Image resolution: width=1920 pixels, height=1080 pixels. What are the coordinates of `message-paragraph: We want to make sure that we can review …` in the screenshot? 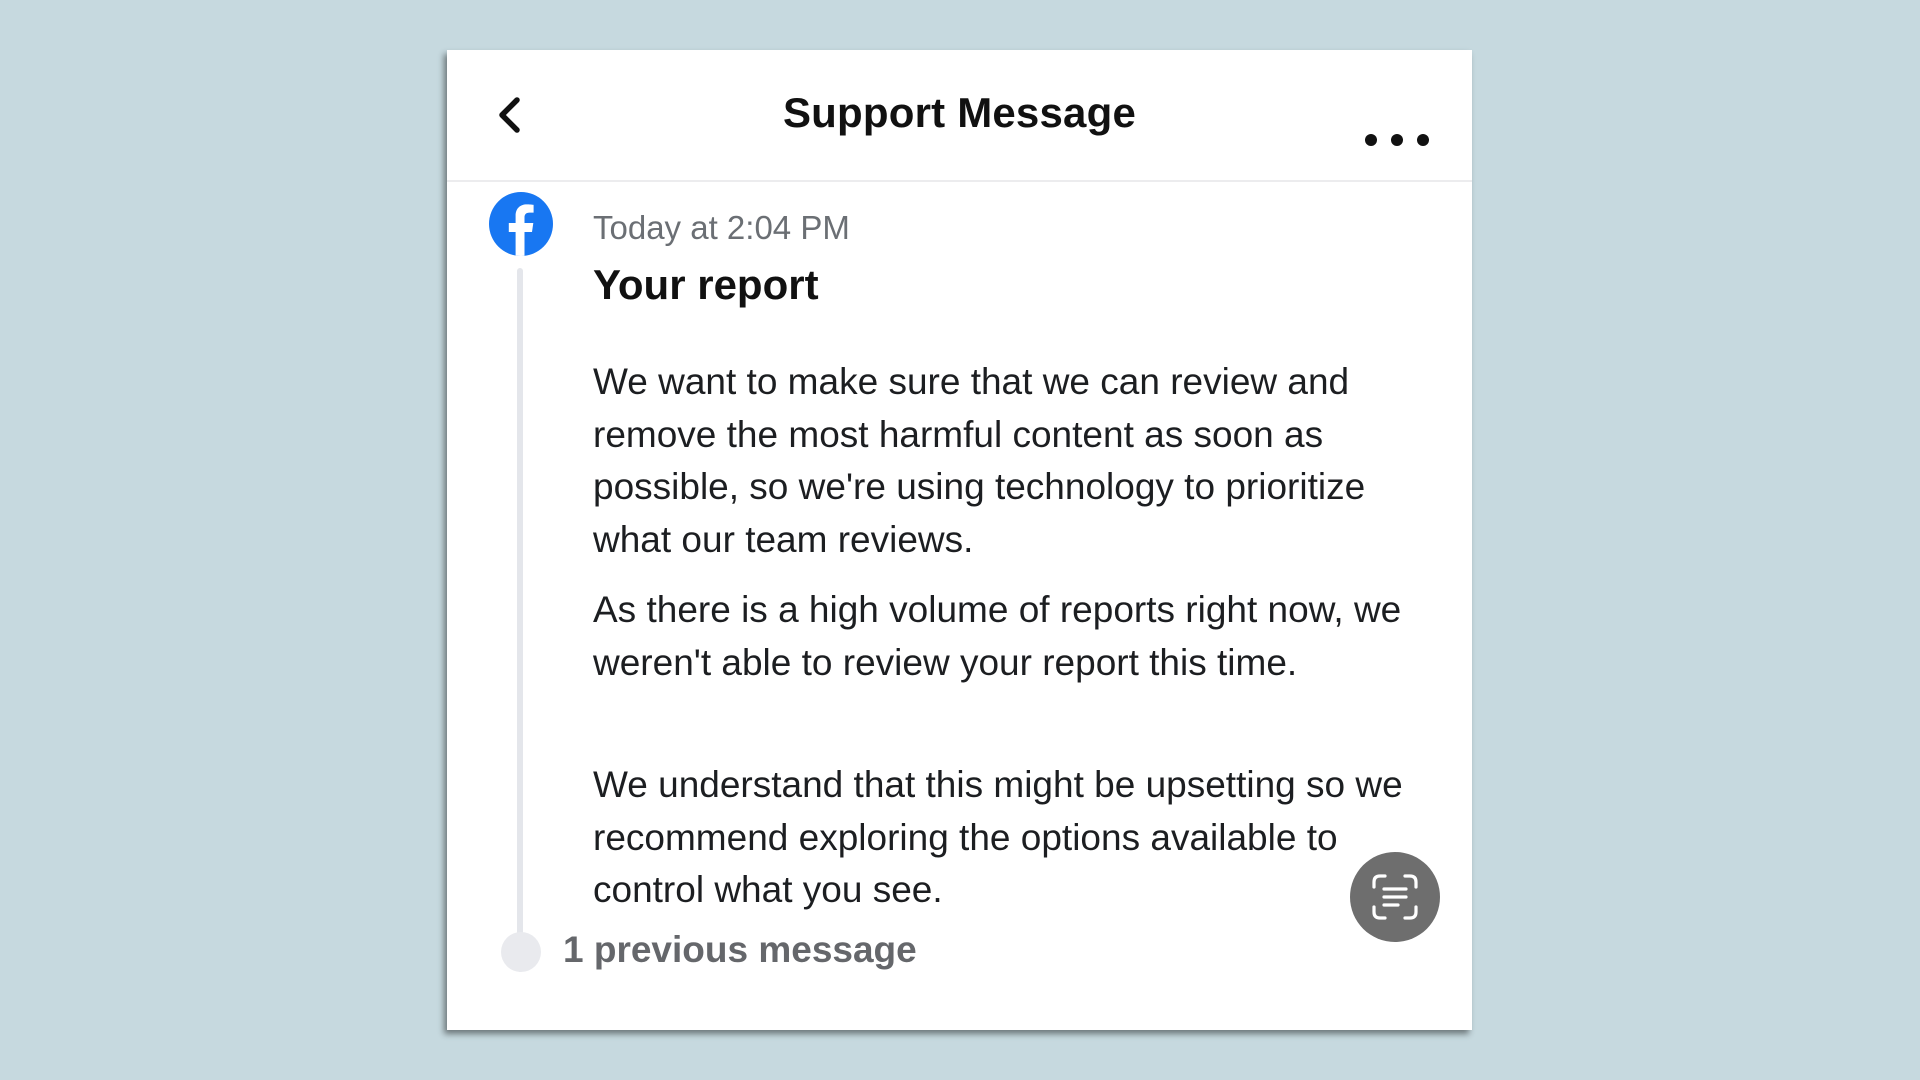 It's located at (979, 460).